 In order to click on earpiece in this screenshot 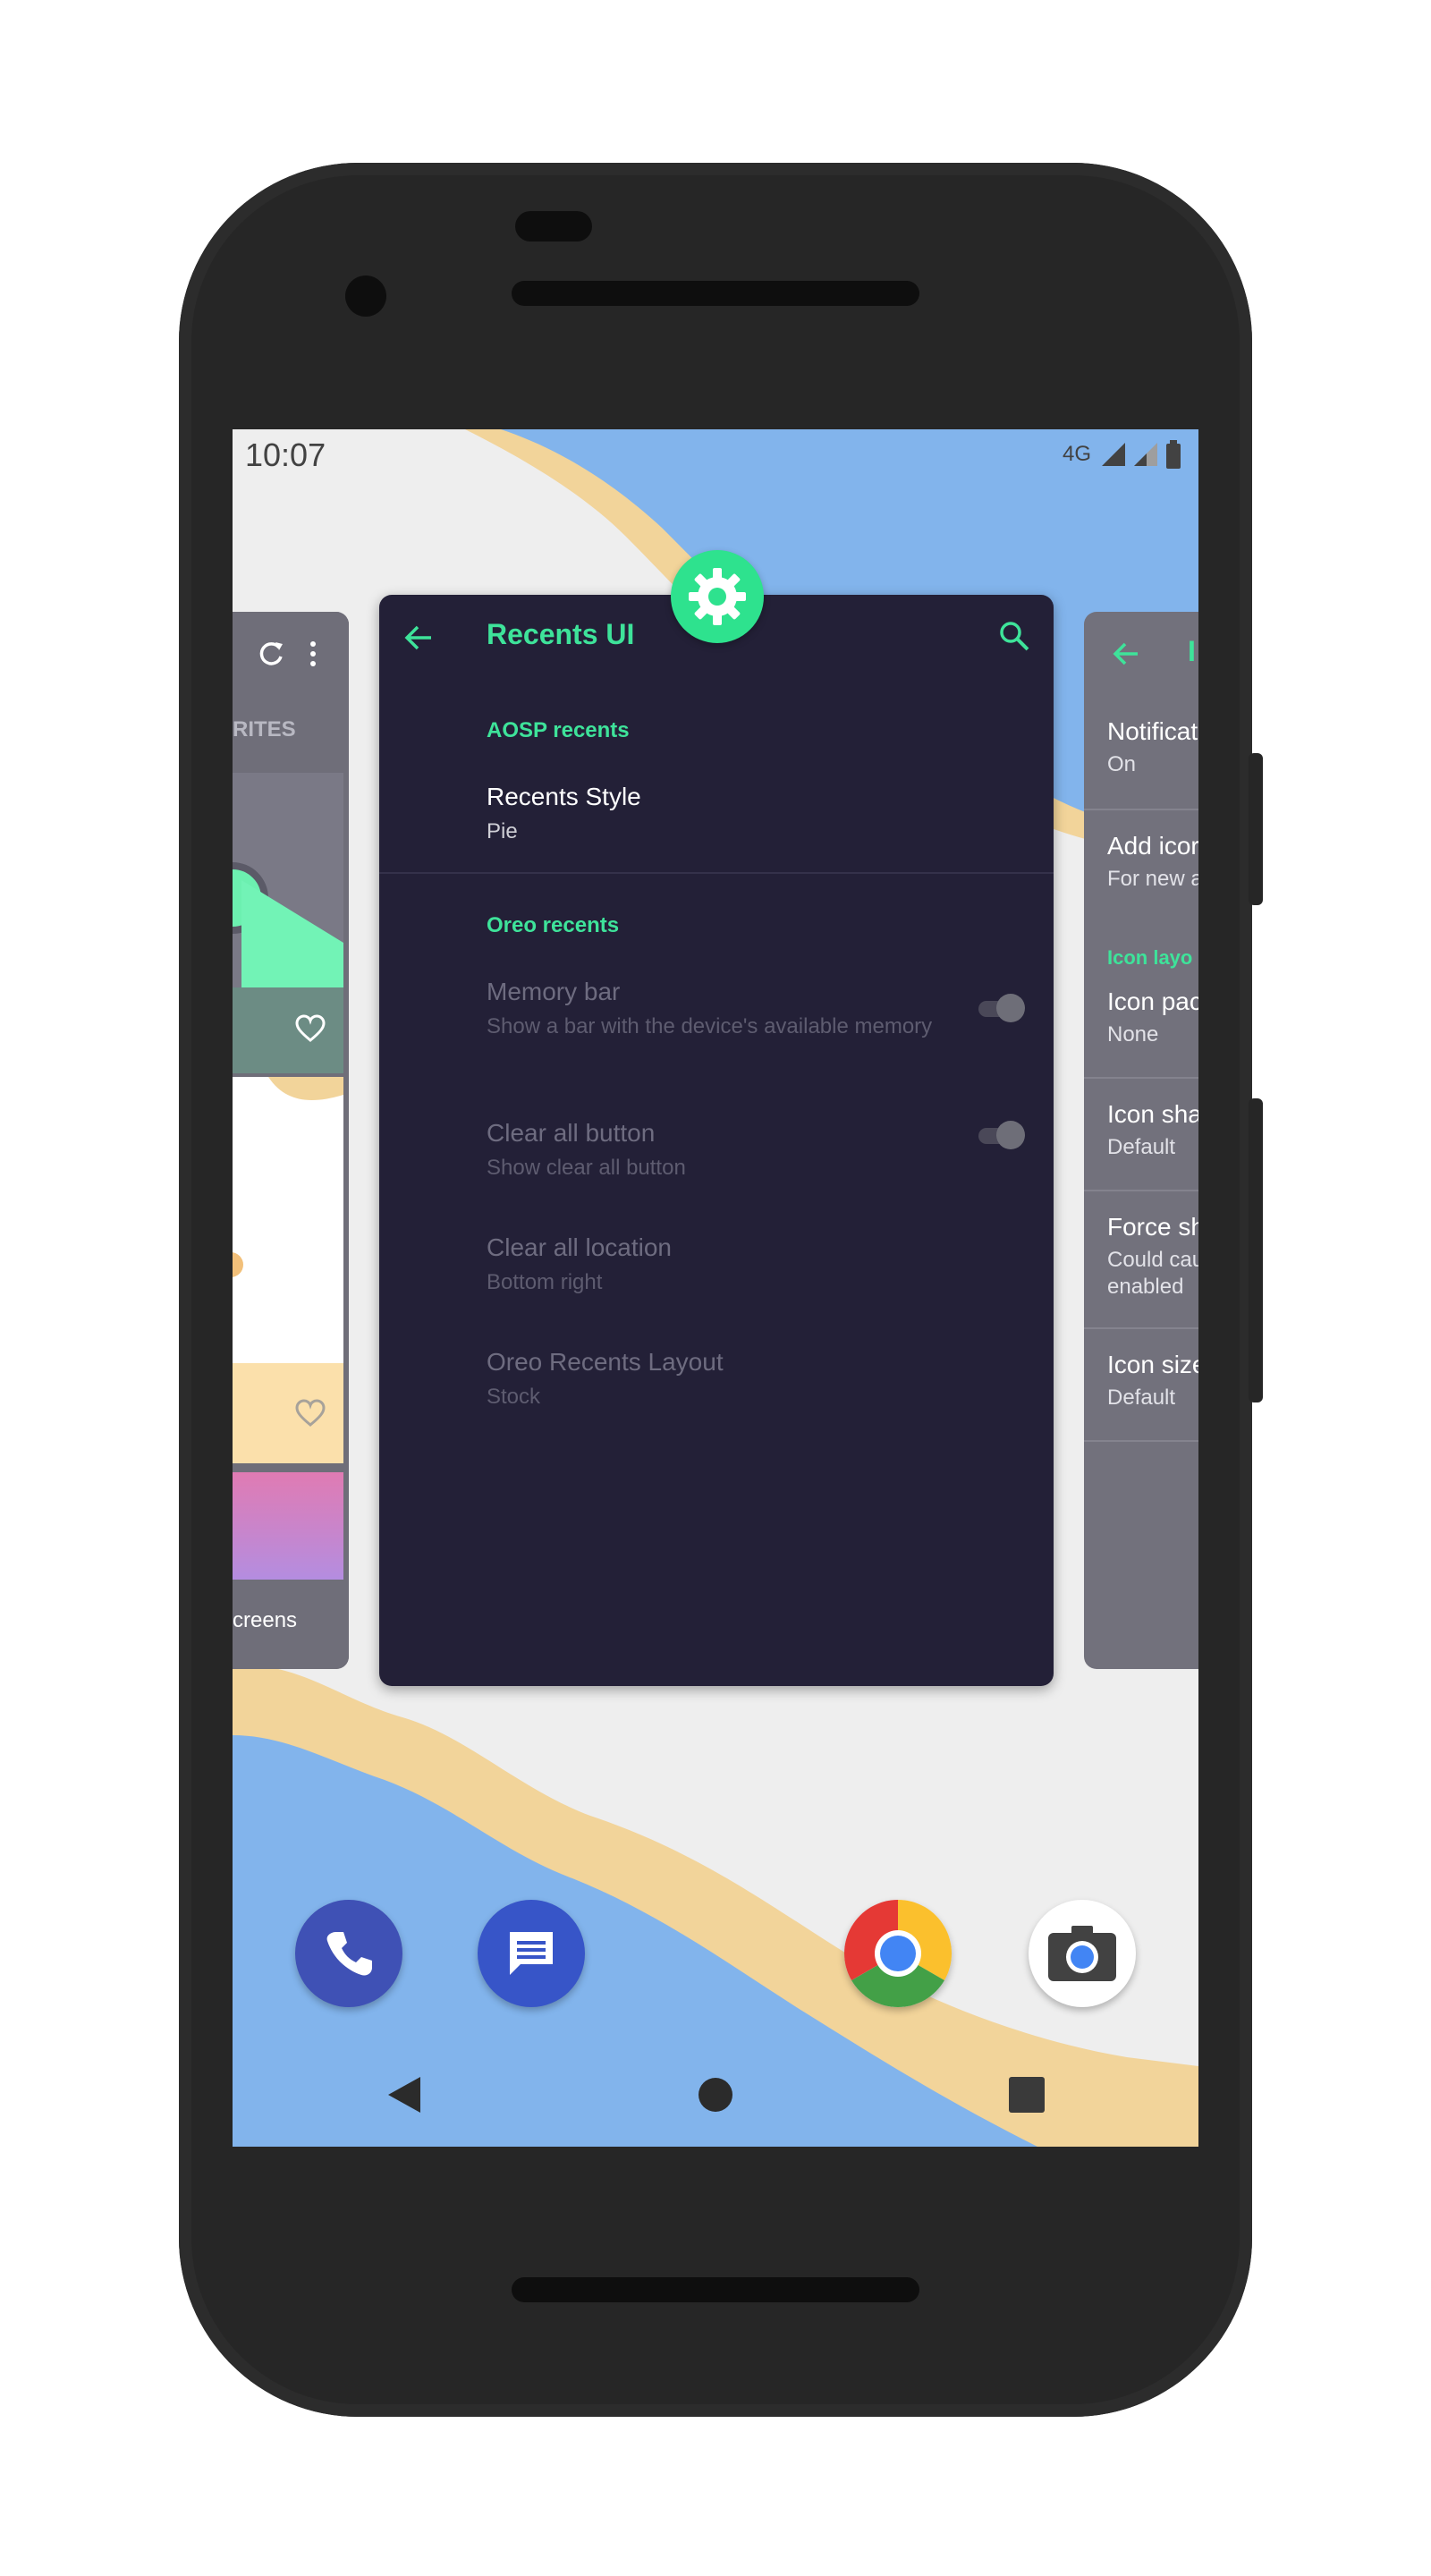, I will do `click(554, 226)`.